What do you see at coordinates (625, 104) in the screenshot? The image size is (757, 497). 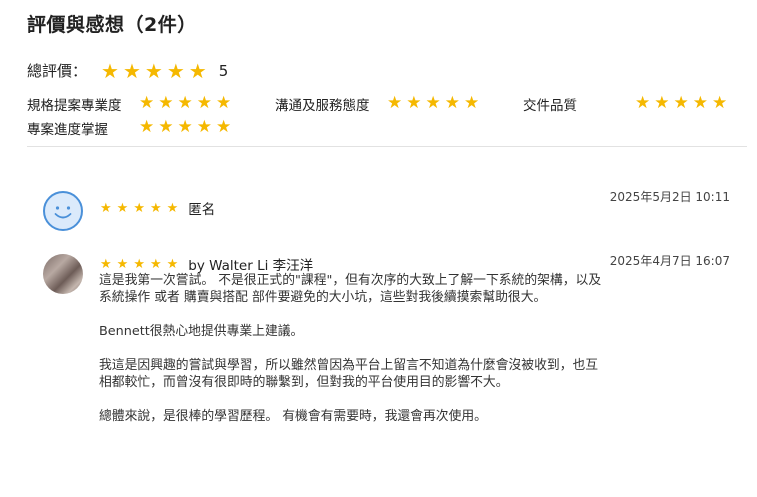 I see `criterion-delivery-quality: 交件品質 ★ ★ ★ ★ ★` at bounding box center [625, 104].